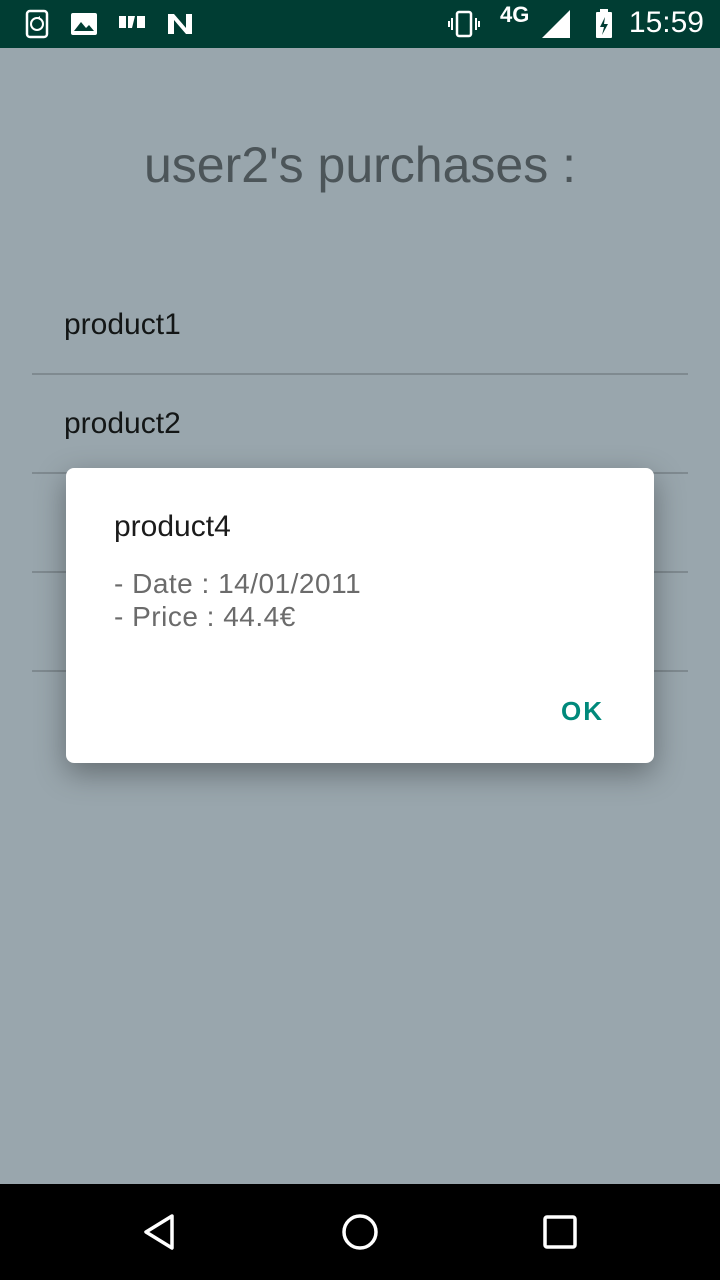 This screenshot has width=720, height=1280. I want to click on clock: 15:59, so click(666, 22).